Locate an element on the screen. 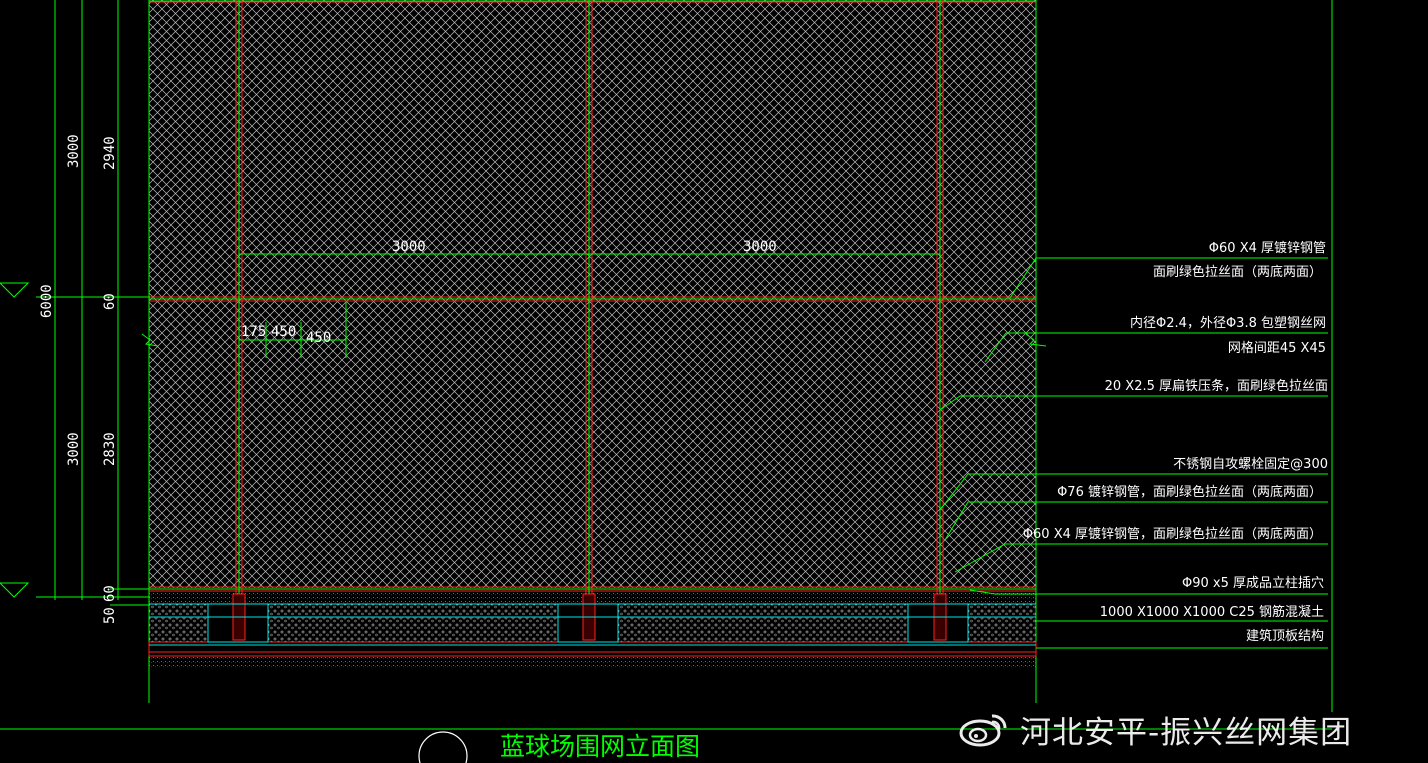 The image size is (1428, 763). note-wire-mesh: 内径Φ2.4，外径Φ3.8 包塑钢丝网 is located at coordinates (1228, 323).